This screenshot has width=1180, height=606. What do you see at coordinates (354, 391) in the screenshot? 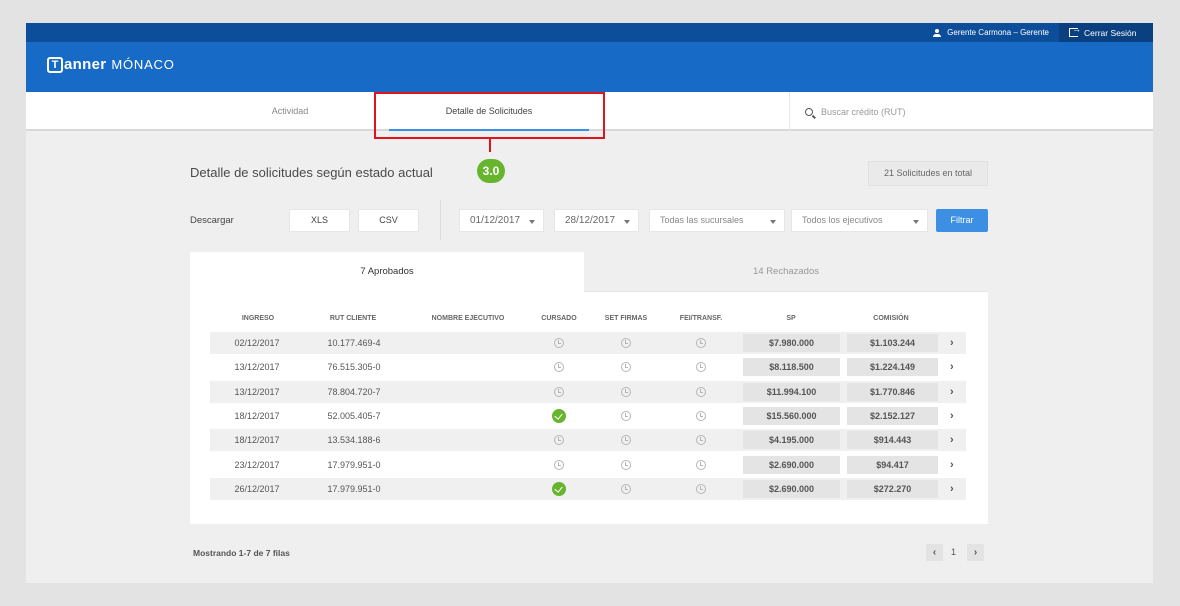
I see `rut-cell: 78.804.720-7` at bounding box center [354, 391].